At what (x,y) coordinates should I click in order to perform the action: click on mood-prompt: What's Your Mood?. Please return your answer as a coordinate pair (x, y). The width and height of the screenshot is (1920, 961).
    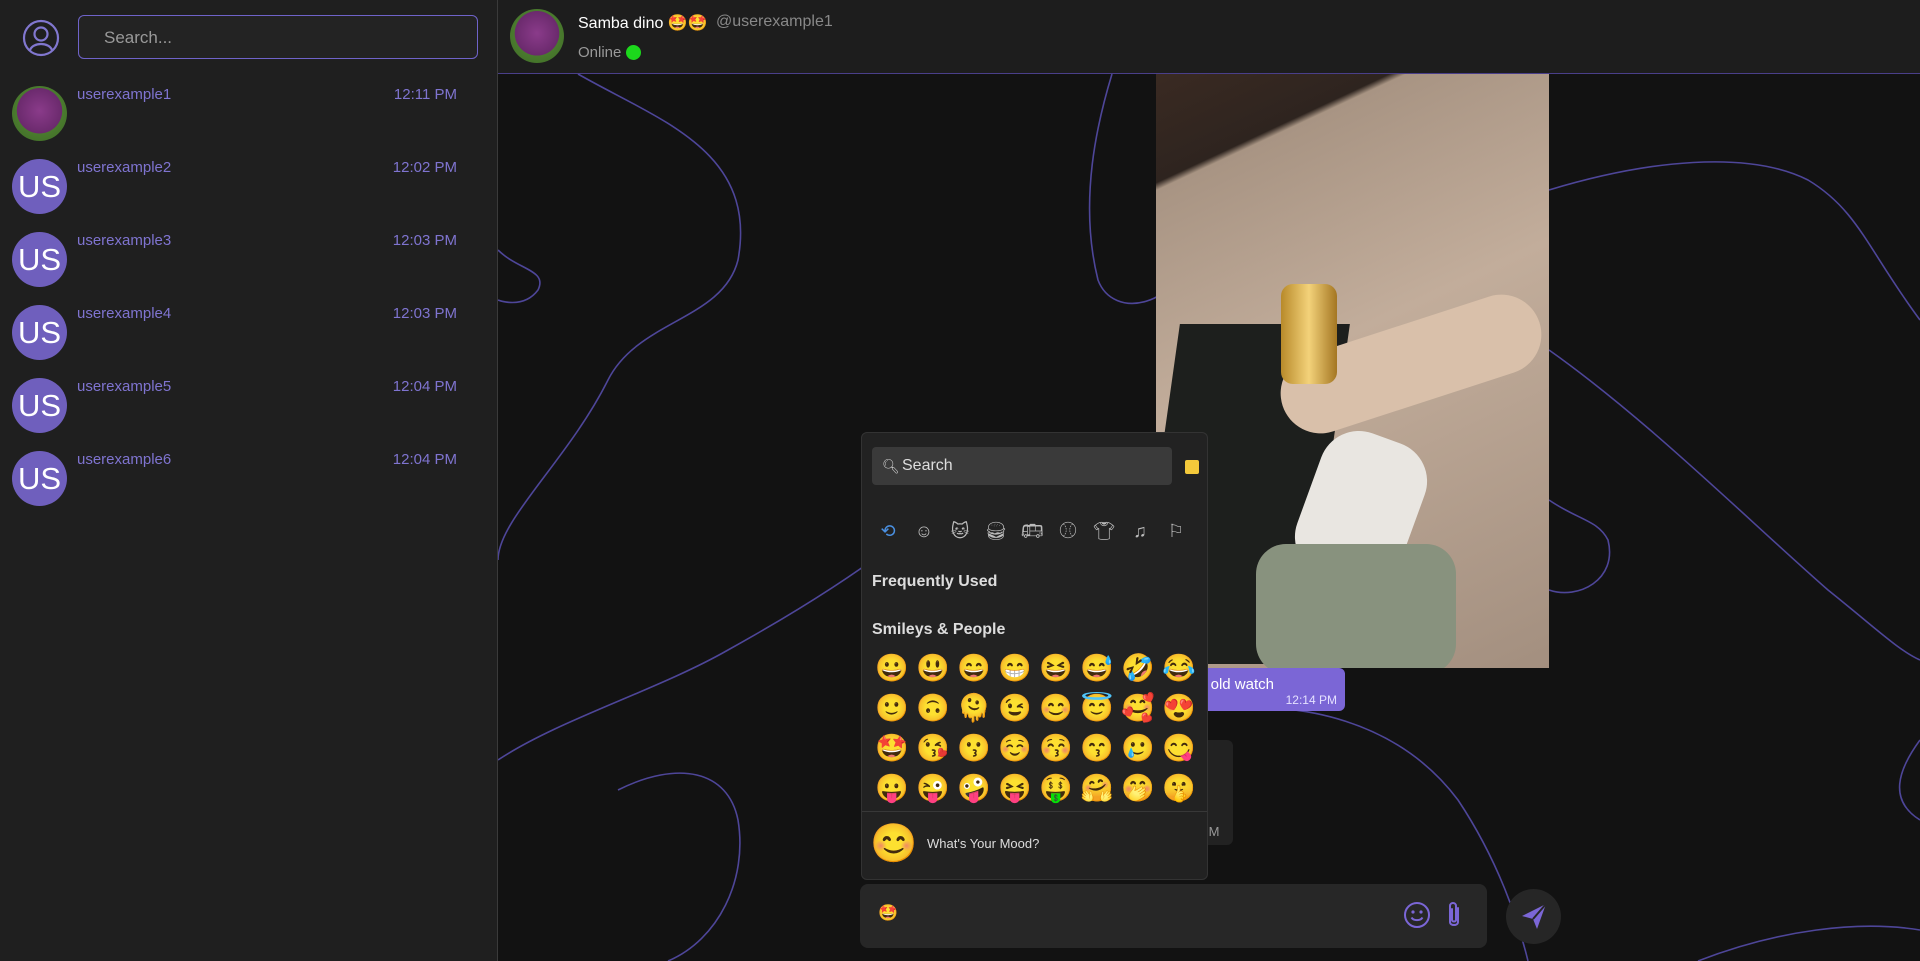
    Looking at the image, I should click on (983, 843).